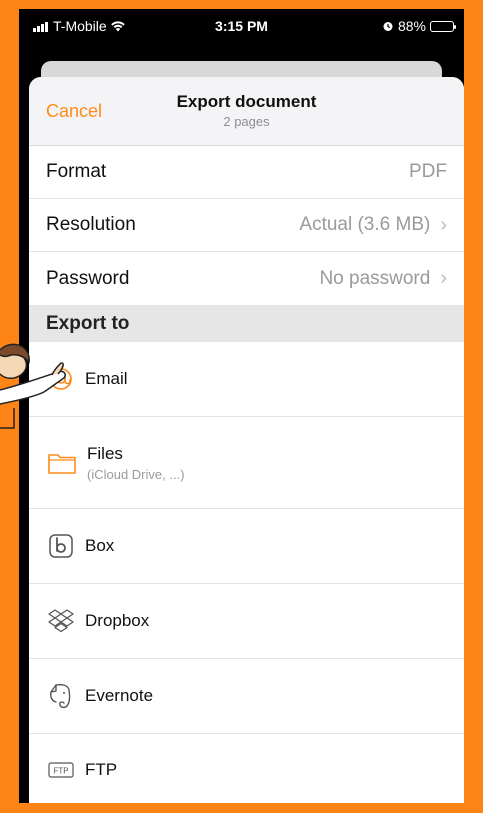 The width and height of the screenshot is (483, 813). Describe the element at coordinates (443, 26) in the screenshot. I see `battery-icon` at that location.